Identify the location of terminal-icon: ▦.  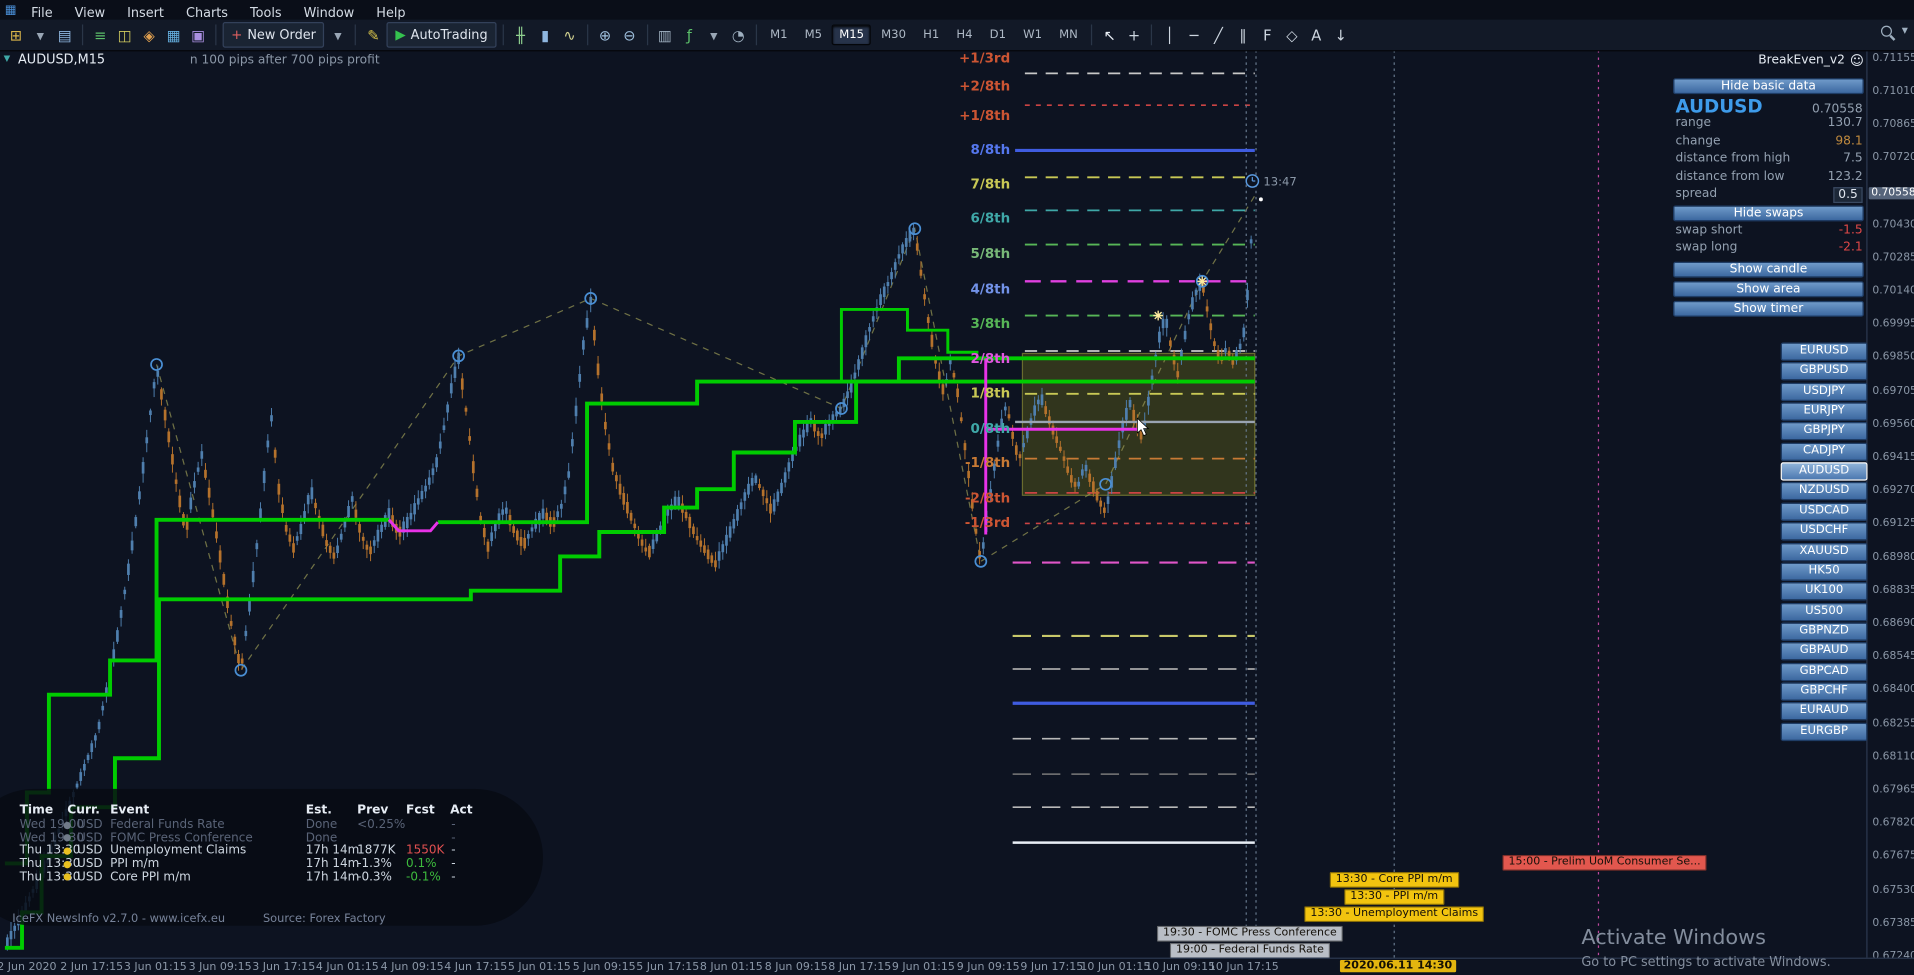
(174, 34).